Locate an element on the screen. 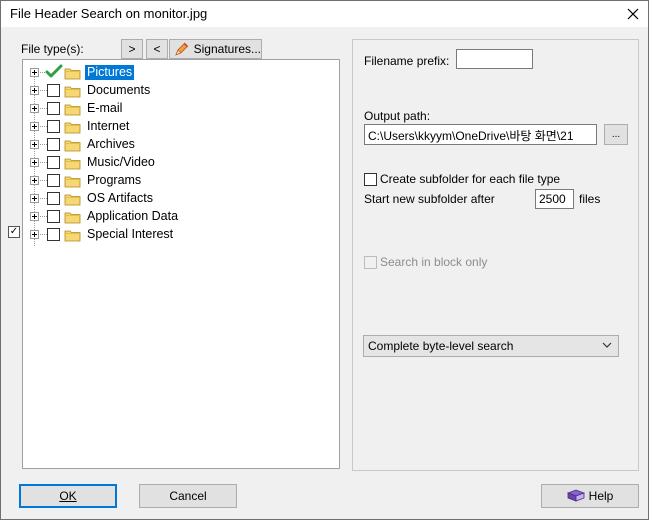 The width and height of the screenshot is (649, 520). prev-button: < is located at coordinates (157, 49).